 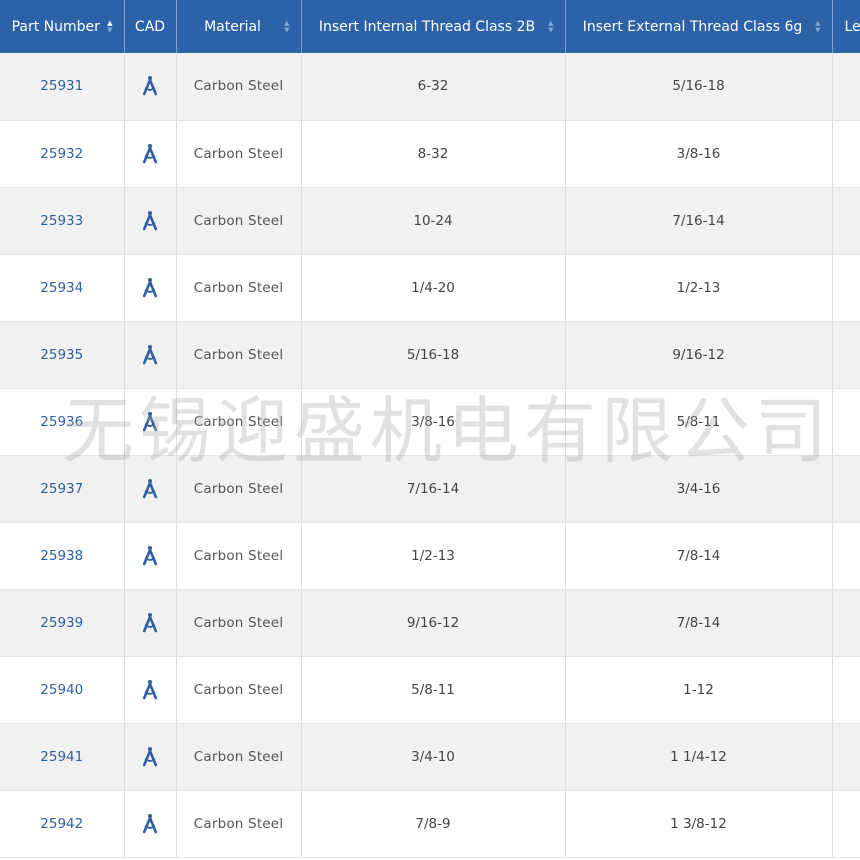 What do you see at coordinates (430, 355) in the screenshot?
I see `table-row: 25935 Carbon Steel 5/16-18 9/16-12` at bounding box center [430, 355].